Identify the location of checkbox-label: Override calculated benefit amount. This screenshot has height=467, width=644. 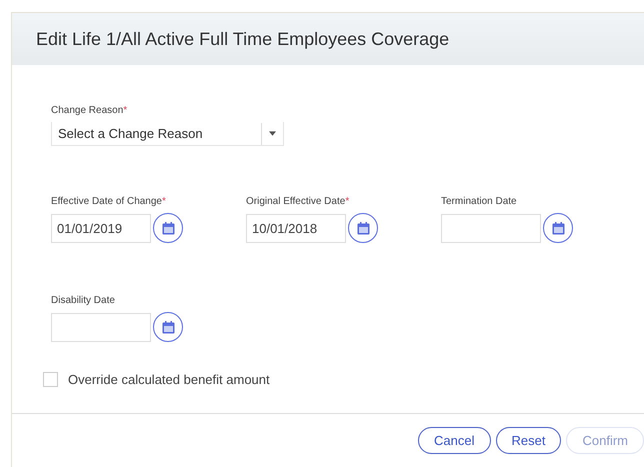
(169, 379).